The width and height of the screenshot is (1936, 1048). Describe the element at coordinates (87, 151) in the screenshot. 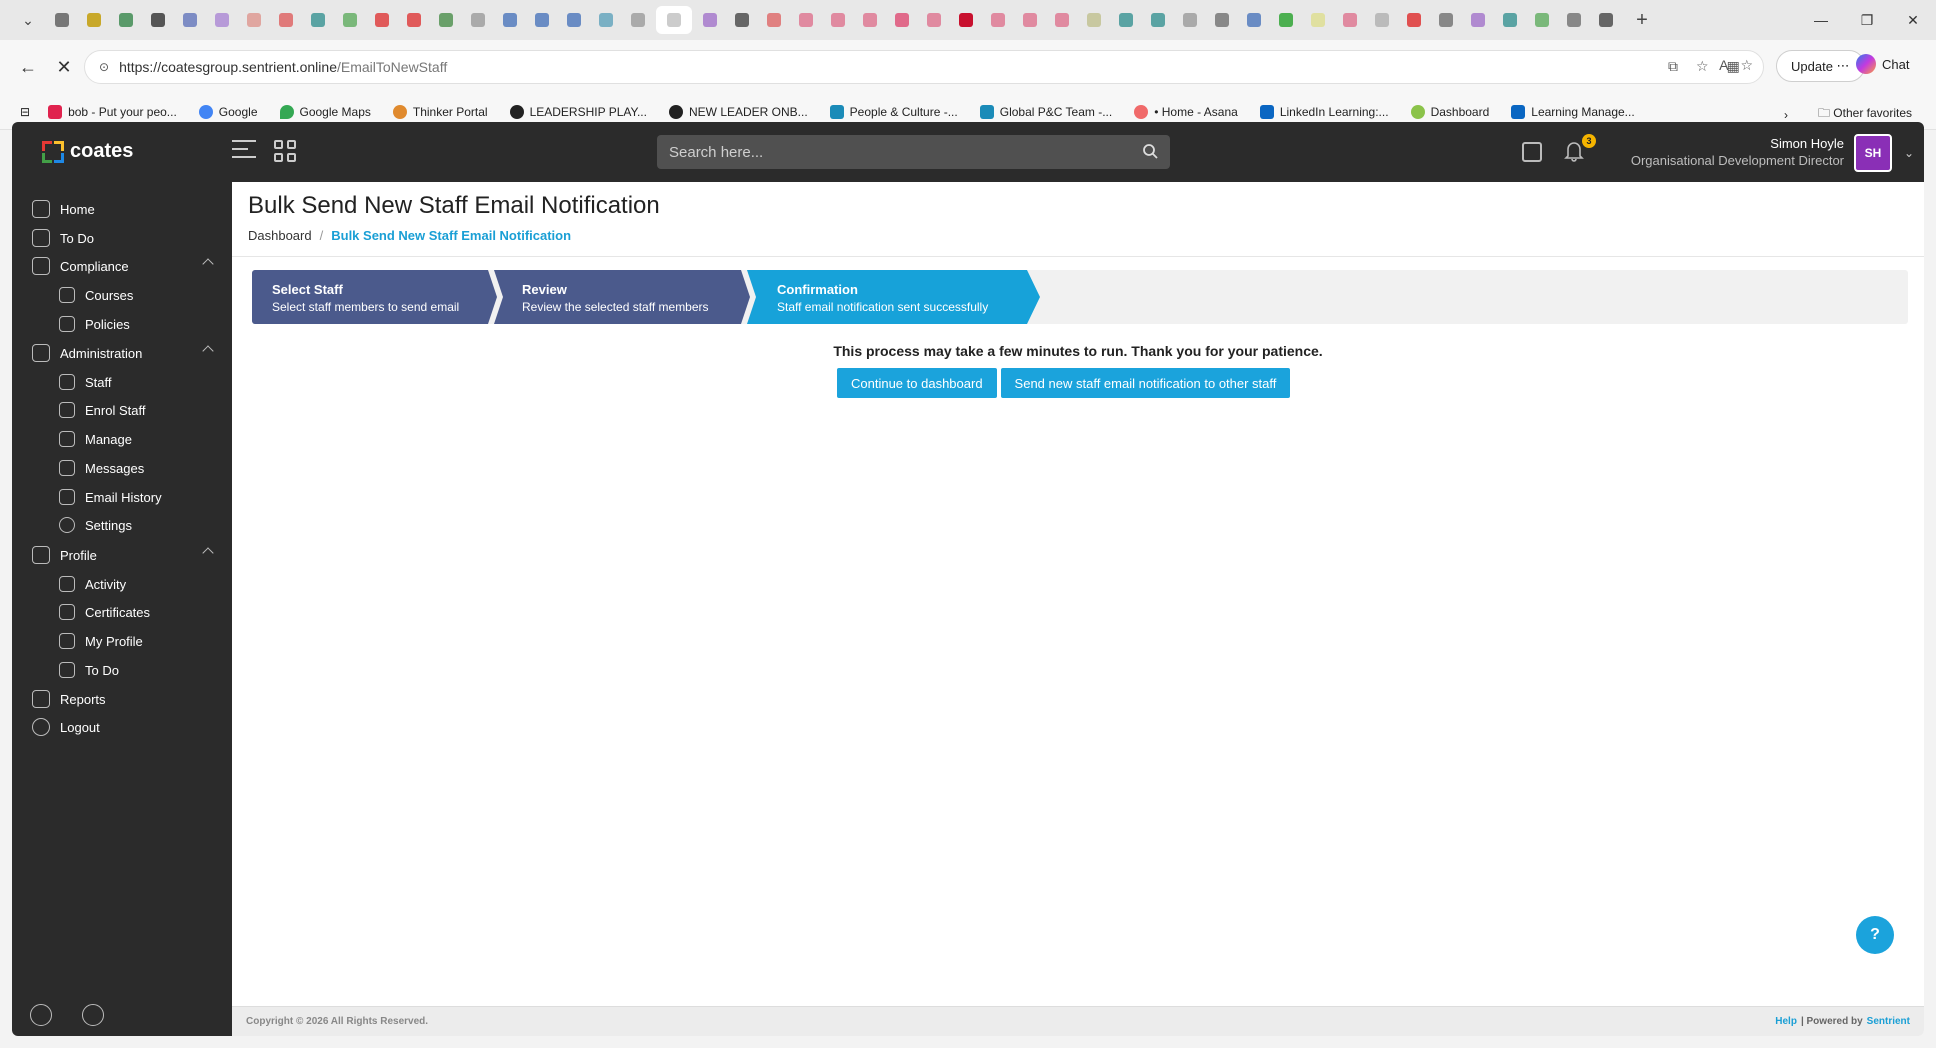

I see `brand-logo: coates` at that location.